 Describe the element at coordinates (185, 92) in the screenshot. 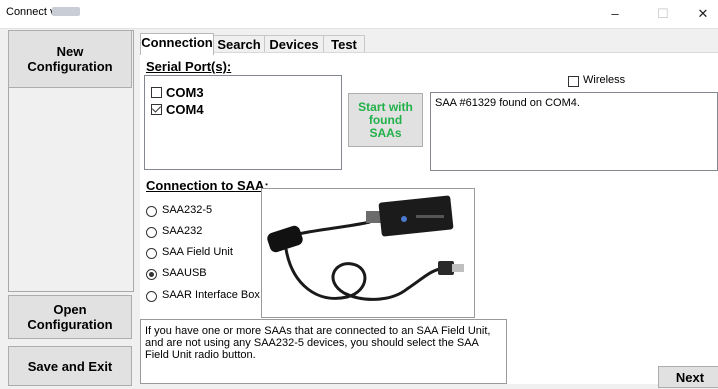

I see `com3-label: COM3` at that location.